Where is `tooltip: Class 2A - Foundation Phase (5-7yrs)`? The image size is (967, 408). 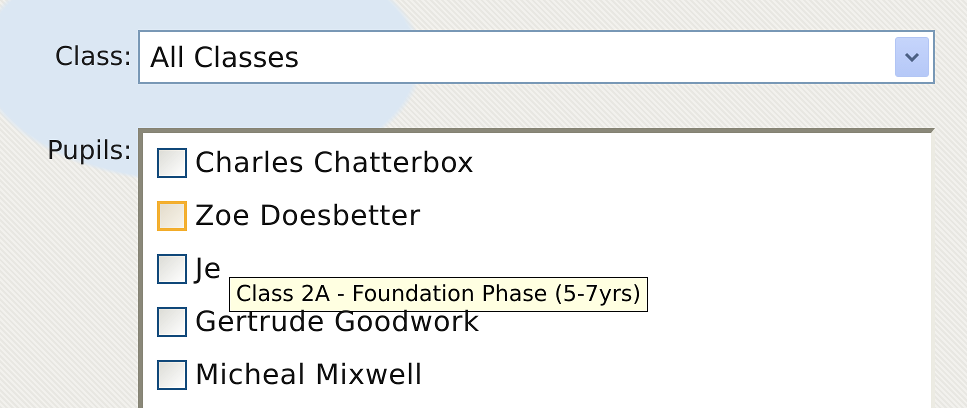
tooltip: Class 2A - Foundation Phase (5-7yrs) is located at coordinates (438, 294).